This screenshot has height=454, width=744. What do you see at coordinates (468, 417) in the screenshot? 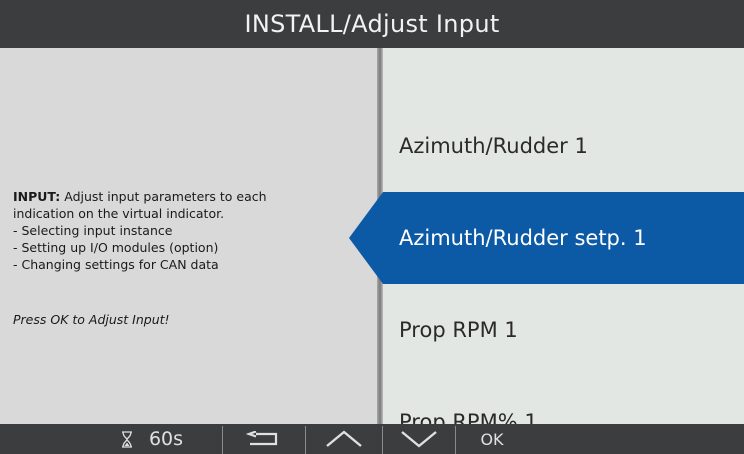
I see `menu-item-label: Prop RPM% 1` at bounding box center [468, 417].